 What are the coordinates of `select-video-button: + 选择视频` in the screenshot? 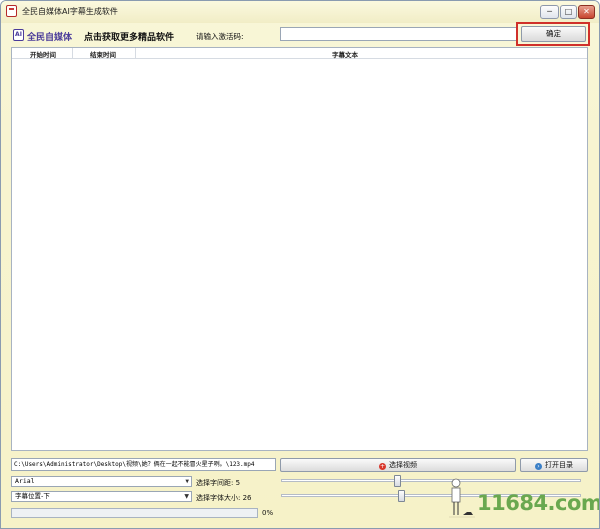 It's located at (398, 465).